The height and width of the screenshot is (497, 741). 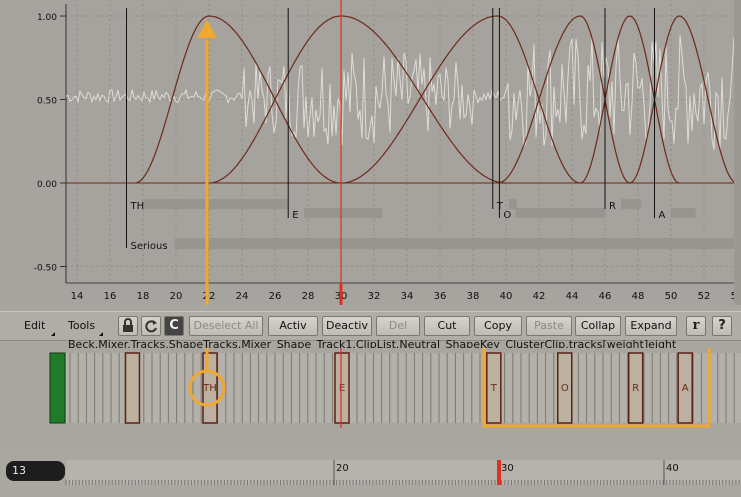 I want to click on playhead-handle, so click(x=341, y=294).